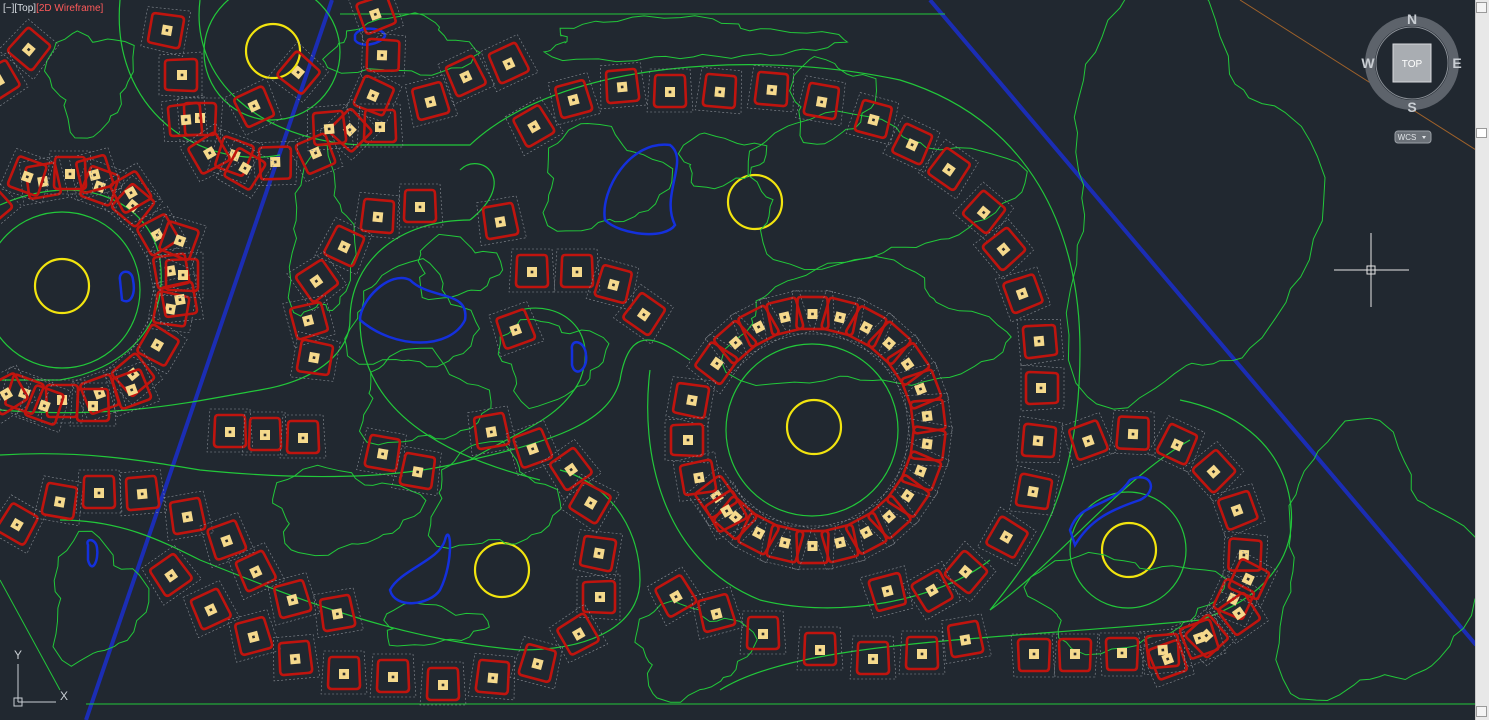 Image resolution: width=1489 pixels, height=720 pixels. What do you see at coordinates (1411, 107) in the screenshot?
I see `compass-south: S` at bounding box center [1411, 107].